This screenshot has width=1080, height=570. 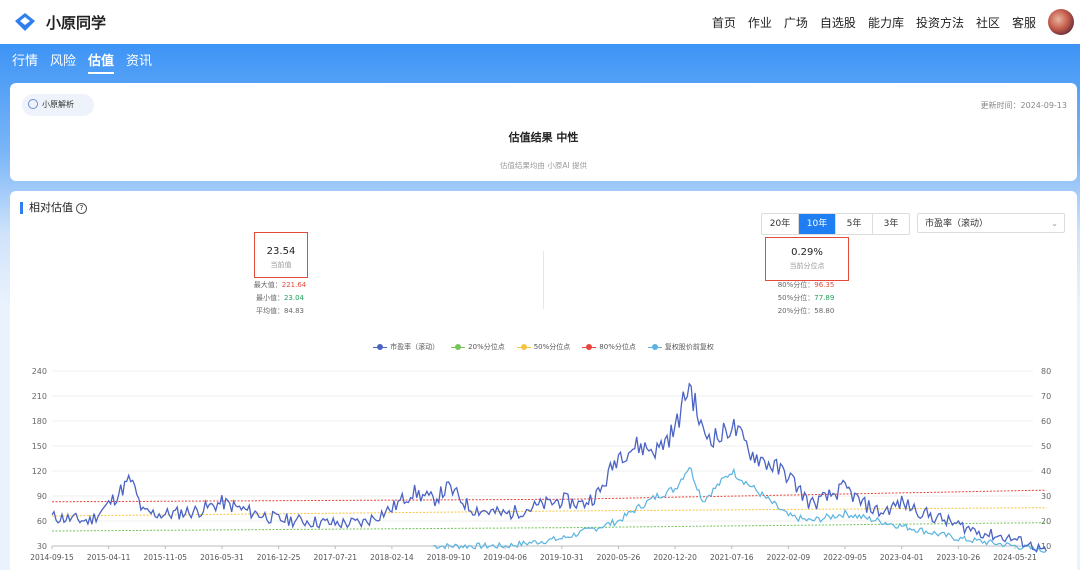 What do you see at coordinates (39, 396) in the screenshot?
I see `y-left-tick-label: 210` at bounding box center [39, 396].